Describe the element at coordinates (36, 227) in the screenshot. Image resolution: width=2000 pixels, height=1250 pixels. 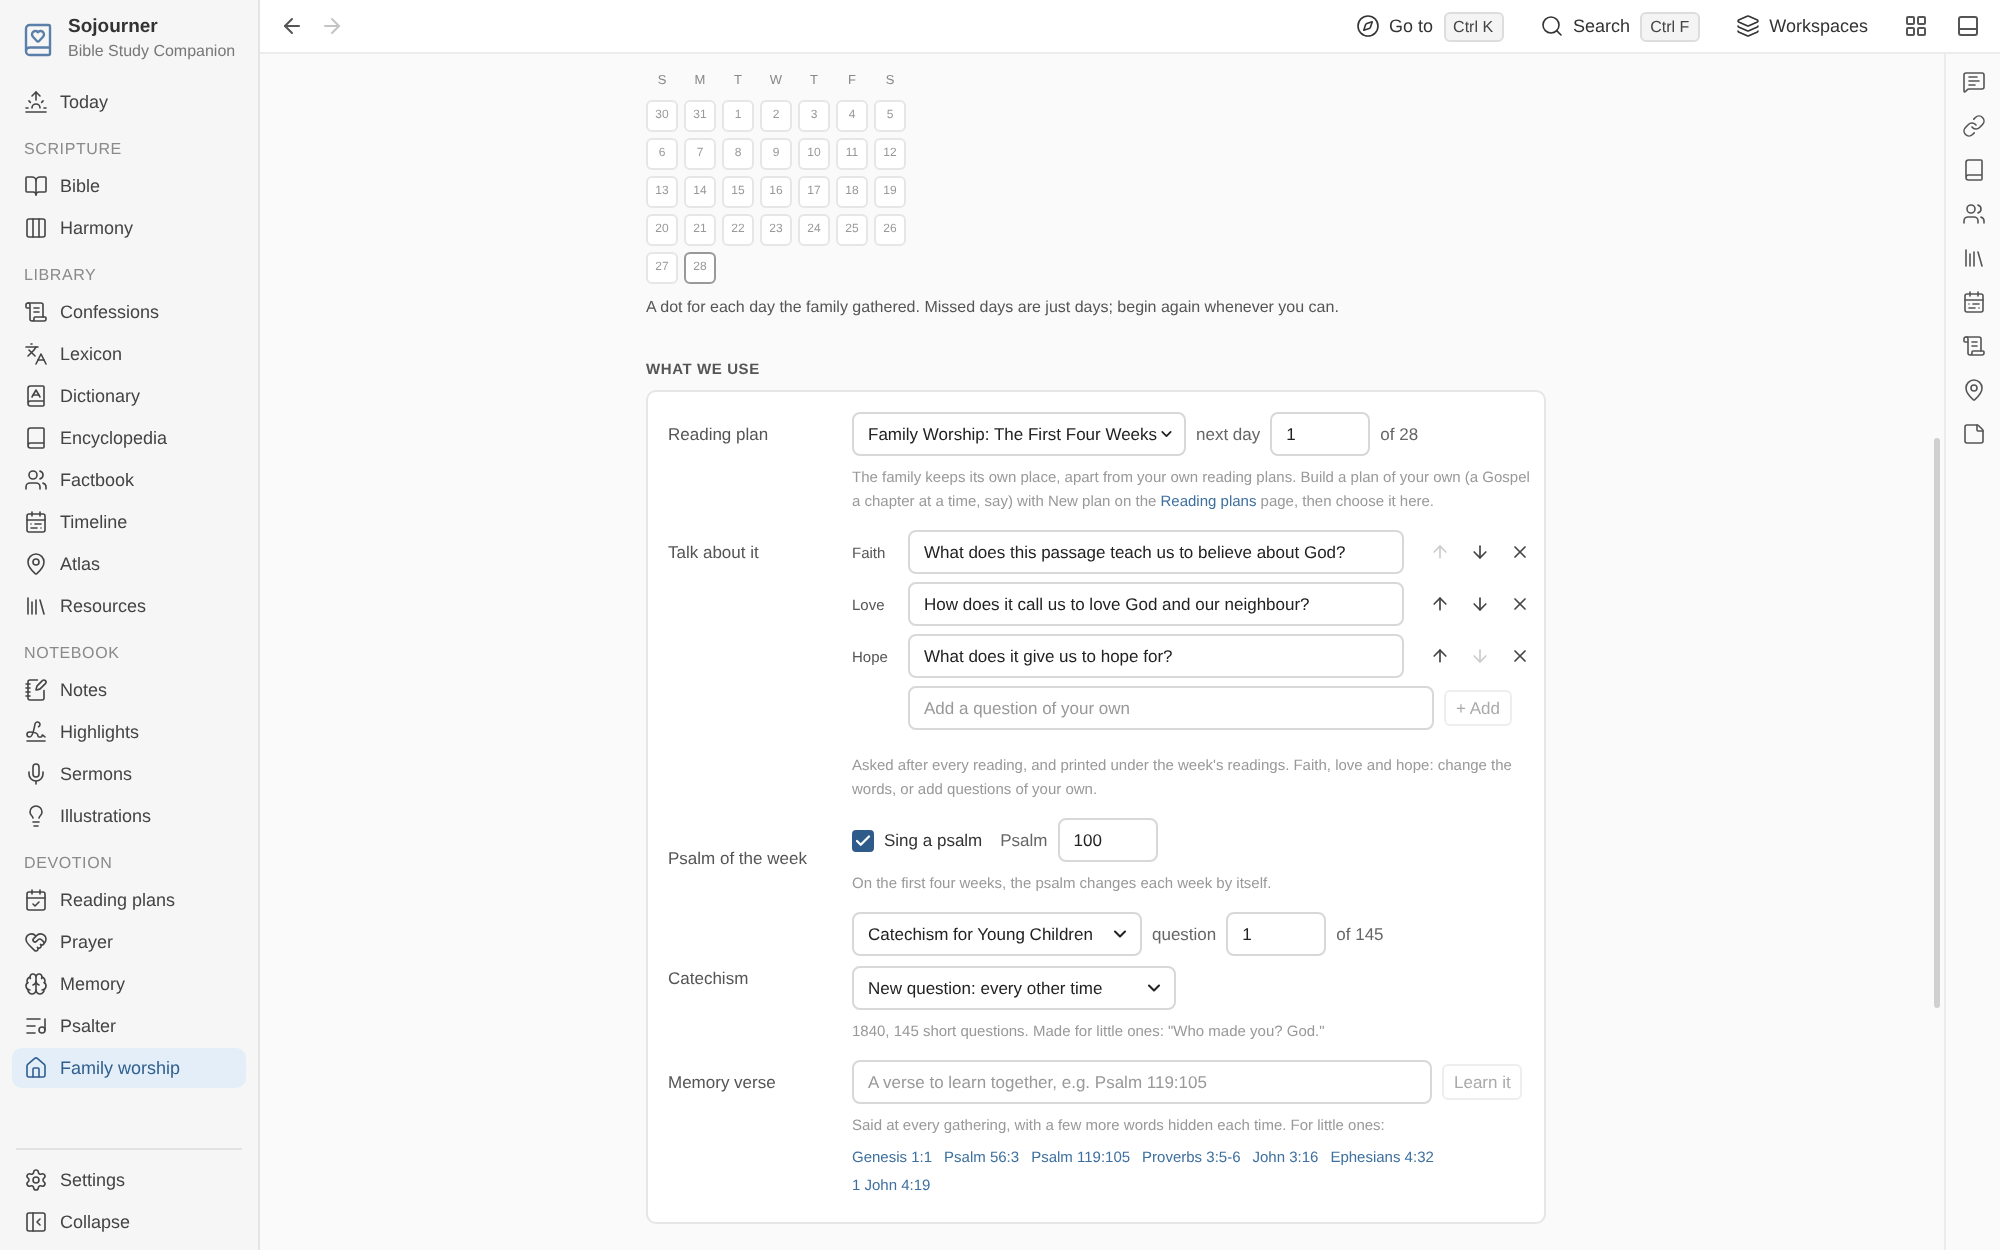
I see `columns-icon` at that location.